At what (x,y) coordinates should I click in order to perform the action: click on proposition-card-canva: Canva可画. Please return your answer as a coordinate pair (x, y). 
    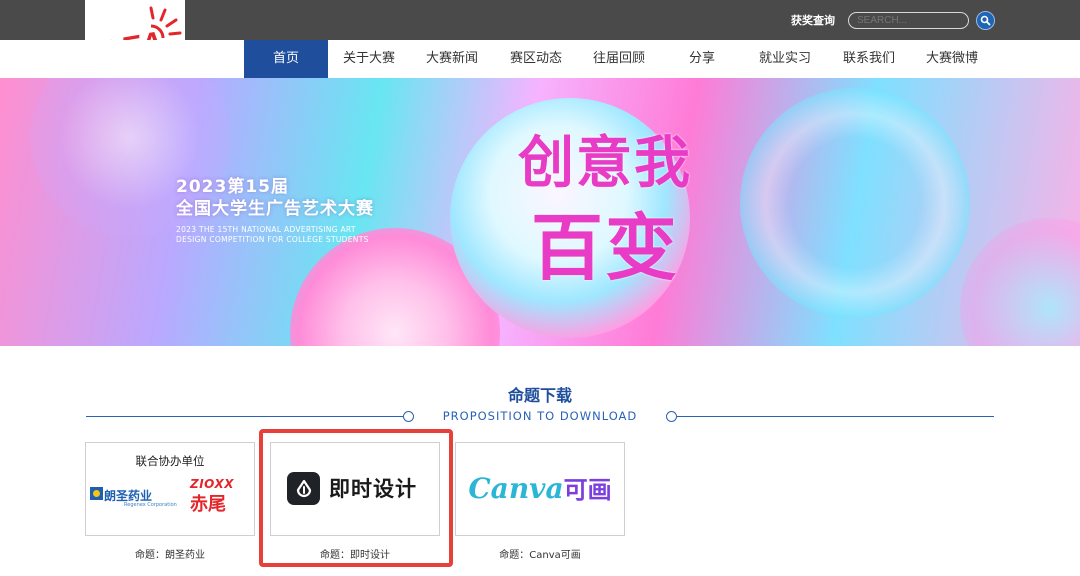
    Looking at the image, I should click on (540, 489).